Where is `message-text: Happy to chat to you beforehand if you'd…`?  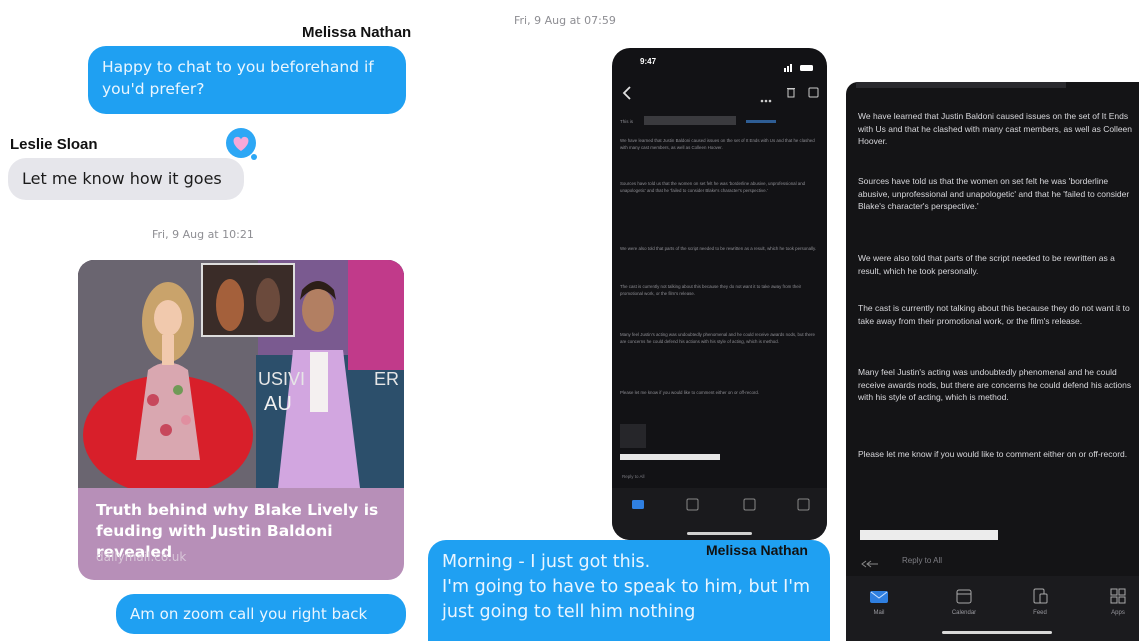
message-text: Happy to chat to you beforehand if you'd… is located at coordinates (238, 78).